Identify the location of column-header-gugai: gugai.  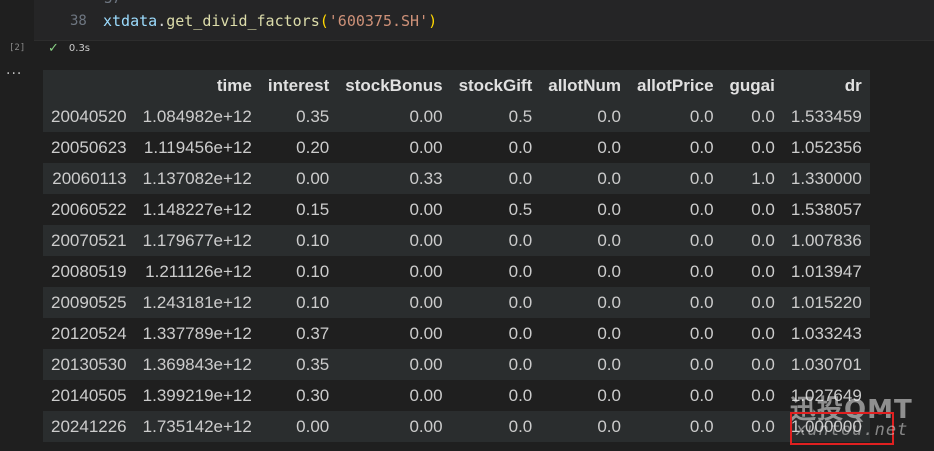
(752, 85).